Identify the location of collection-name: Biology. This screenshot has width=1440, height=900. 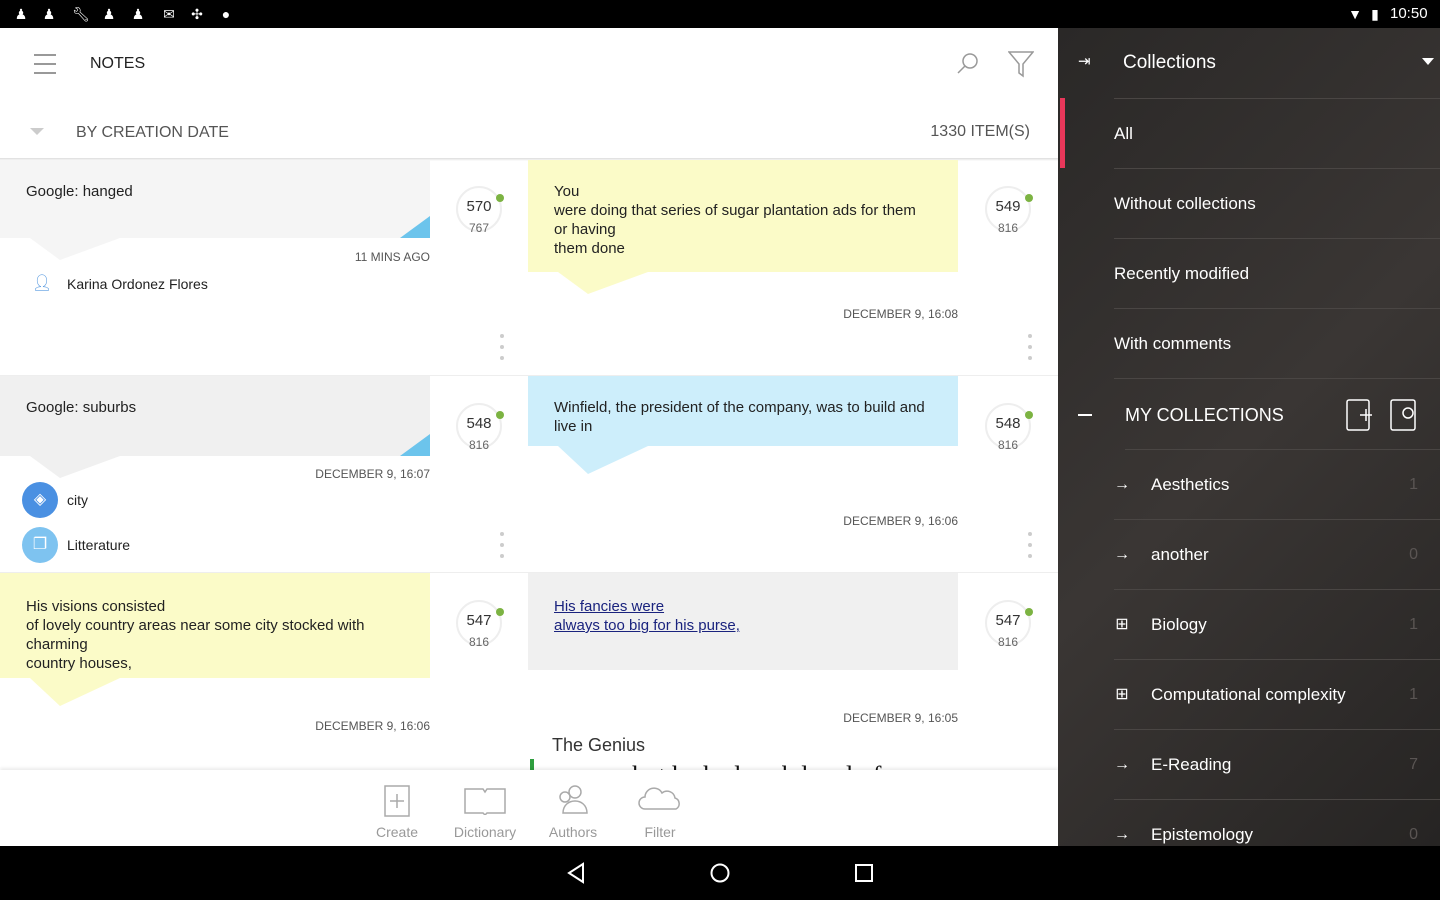
(1179, 624).